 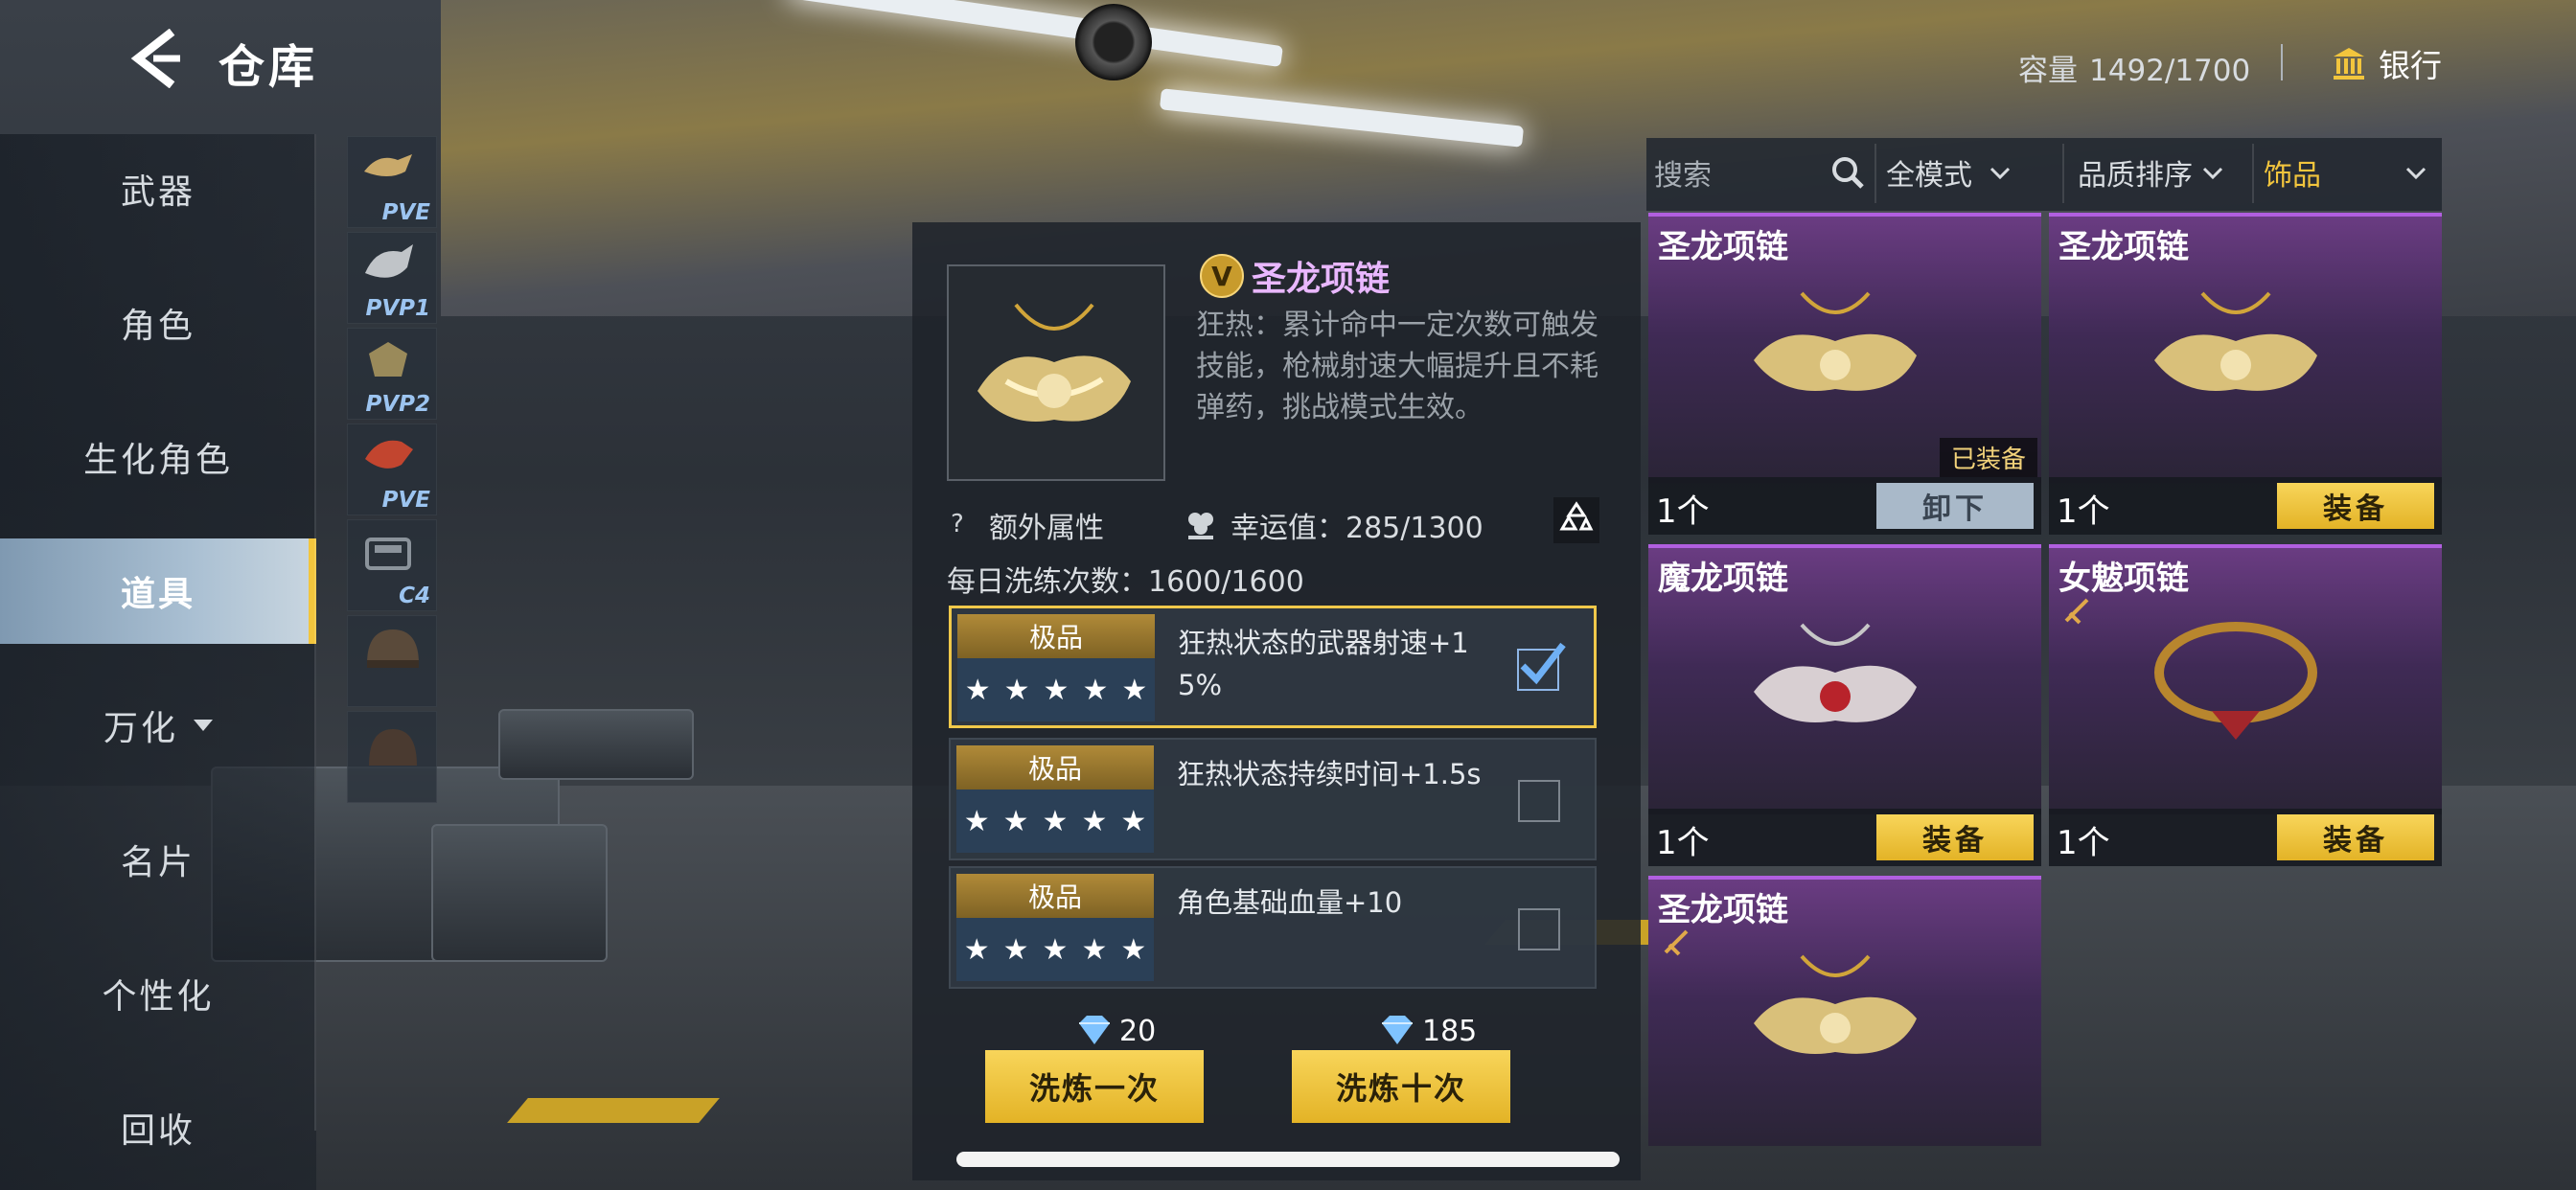 What do you see at coordinates (2170, 71) in the screenshot?
I see `capacity-value: 1492/1700` at bounding box center [2170, 71].